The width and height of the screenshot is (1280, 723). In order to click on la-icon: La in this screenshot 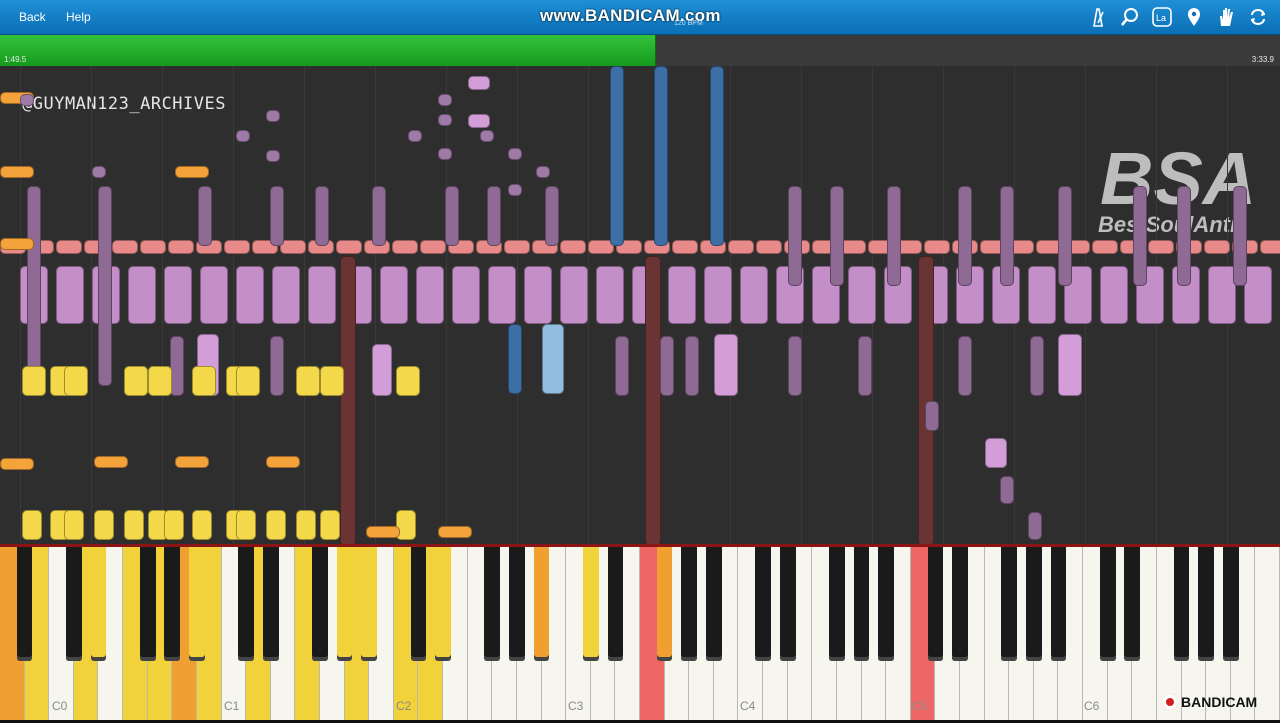, I will do `click(1162, 17)`.